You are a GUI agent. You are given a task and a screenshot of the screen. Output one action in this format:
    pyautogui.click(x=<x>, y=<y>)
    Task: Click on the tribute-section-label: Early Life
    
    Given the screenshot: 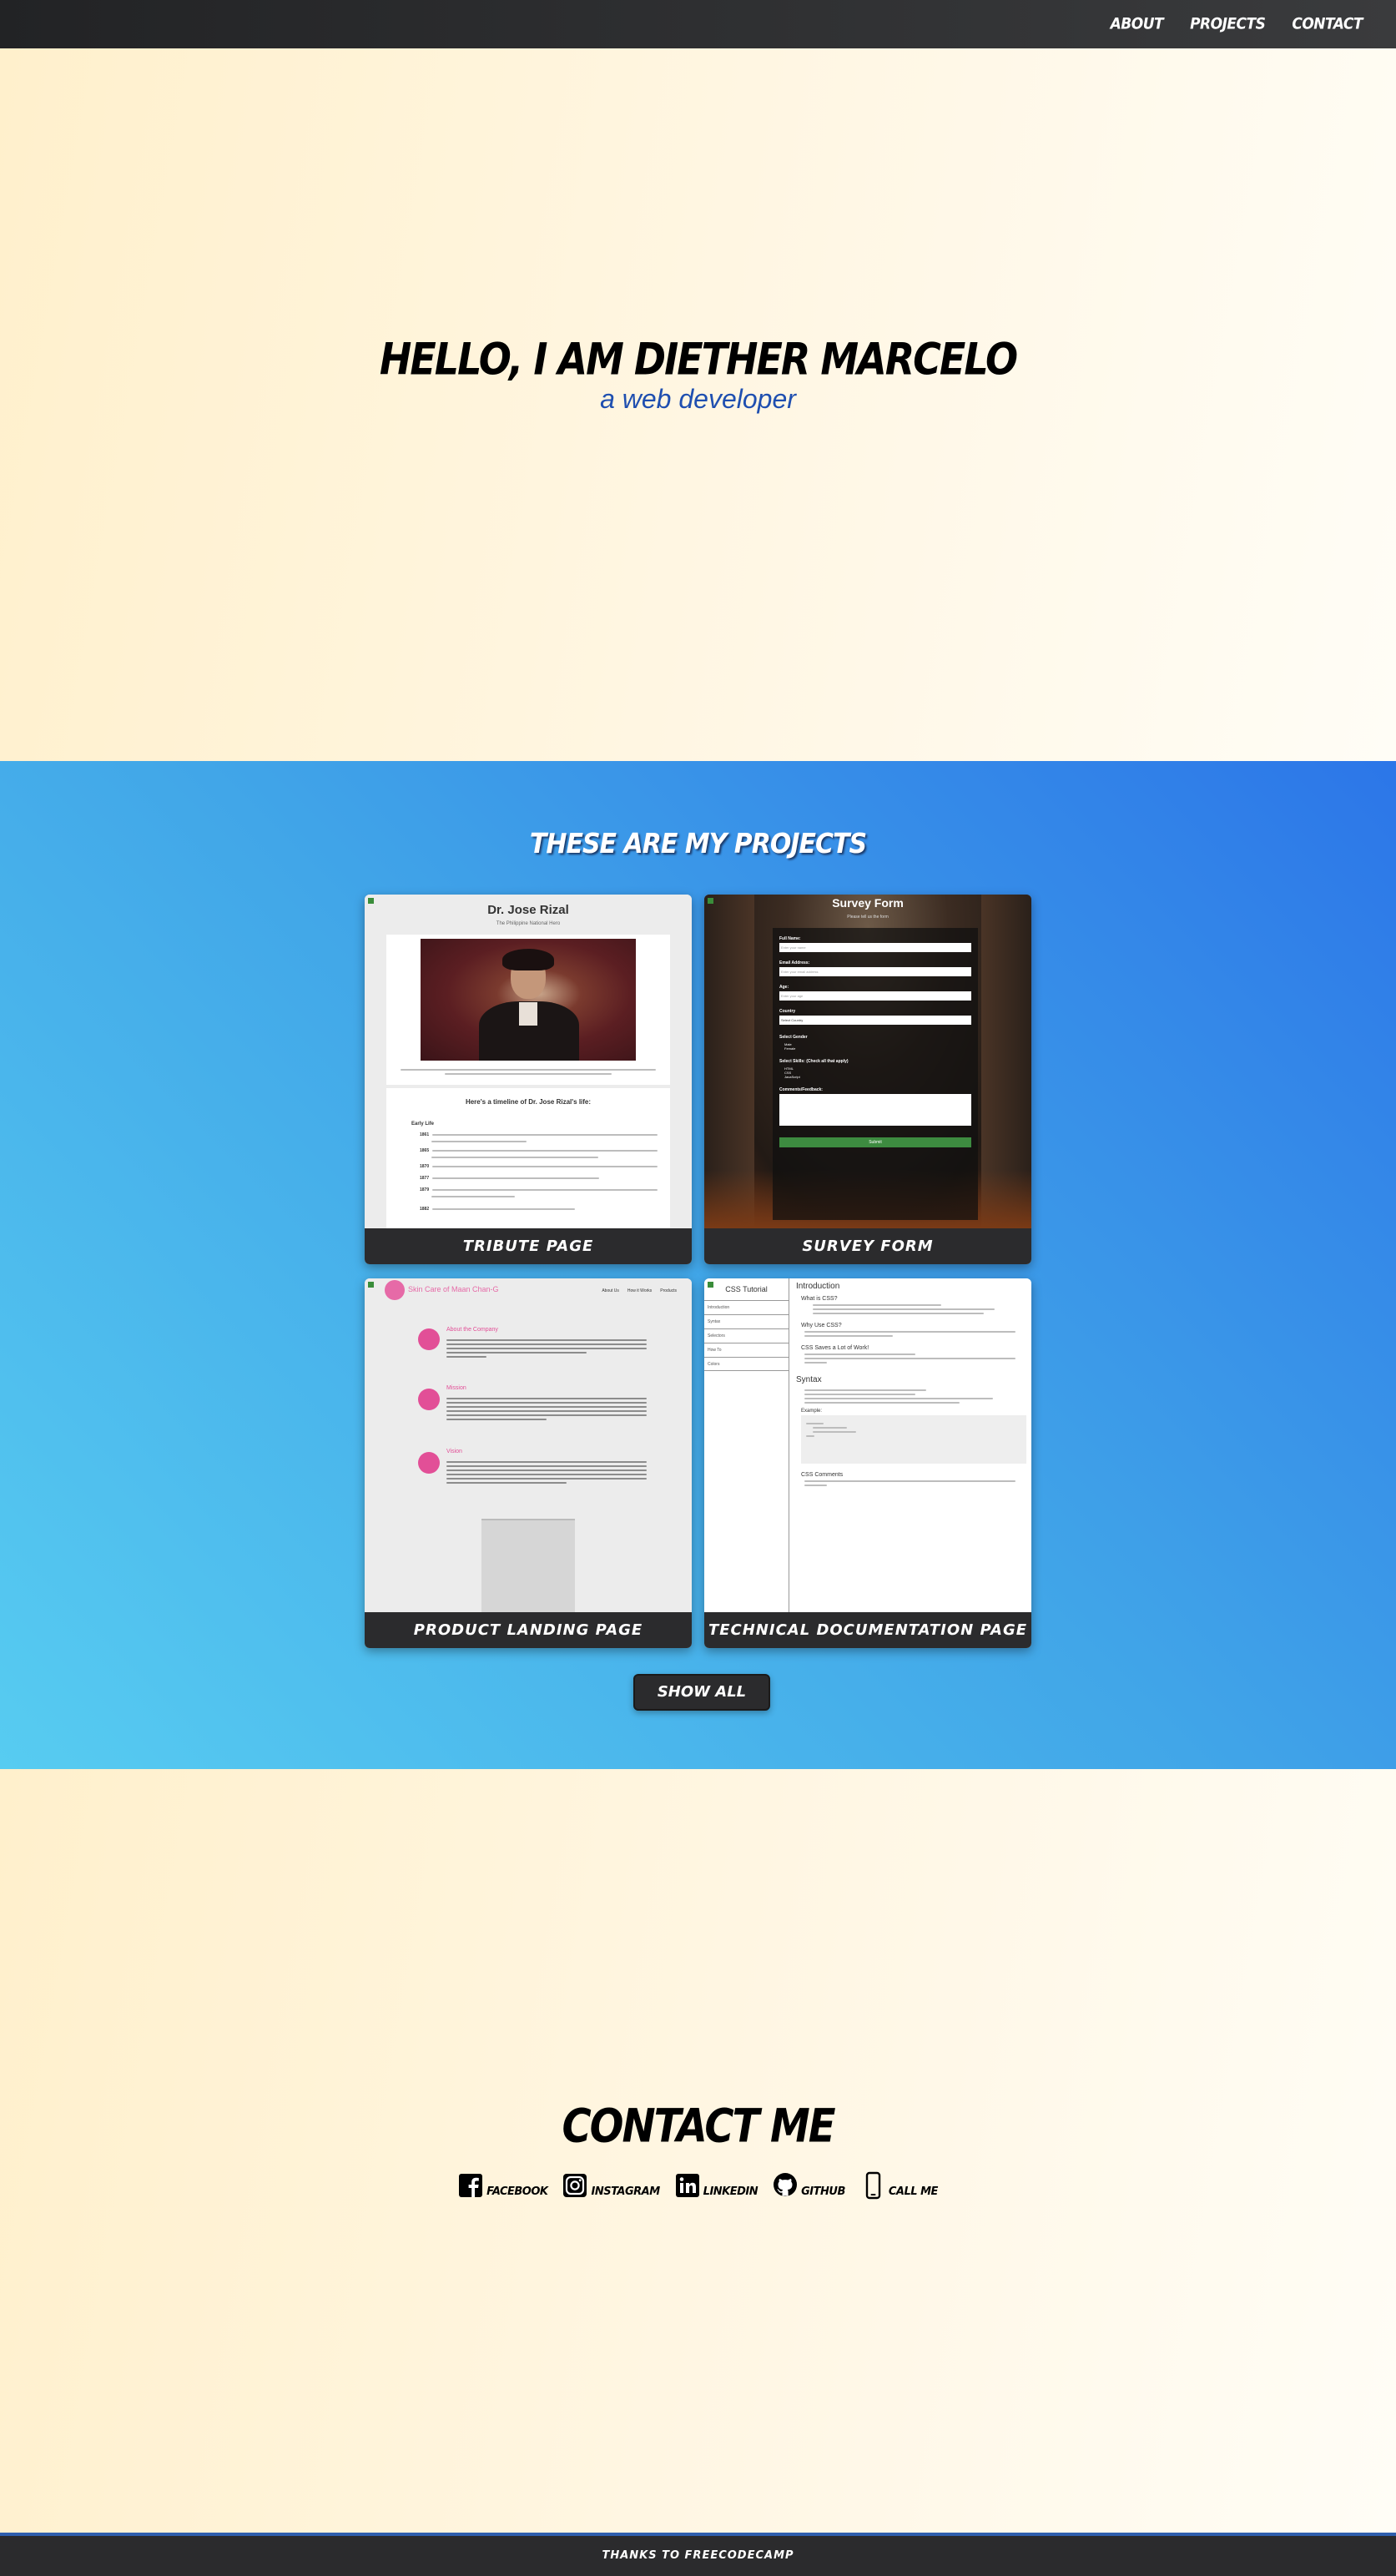 What is the action you would take?
    pyautogui.click(x=423, y=1124)
    